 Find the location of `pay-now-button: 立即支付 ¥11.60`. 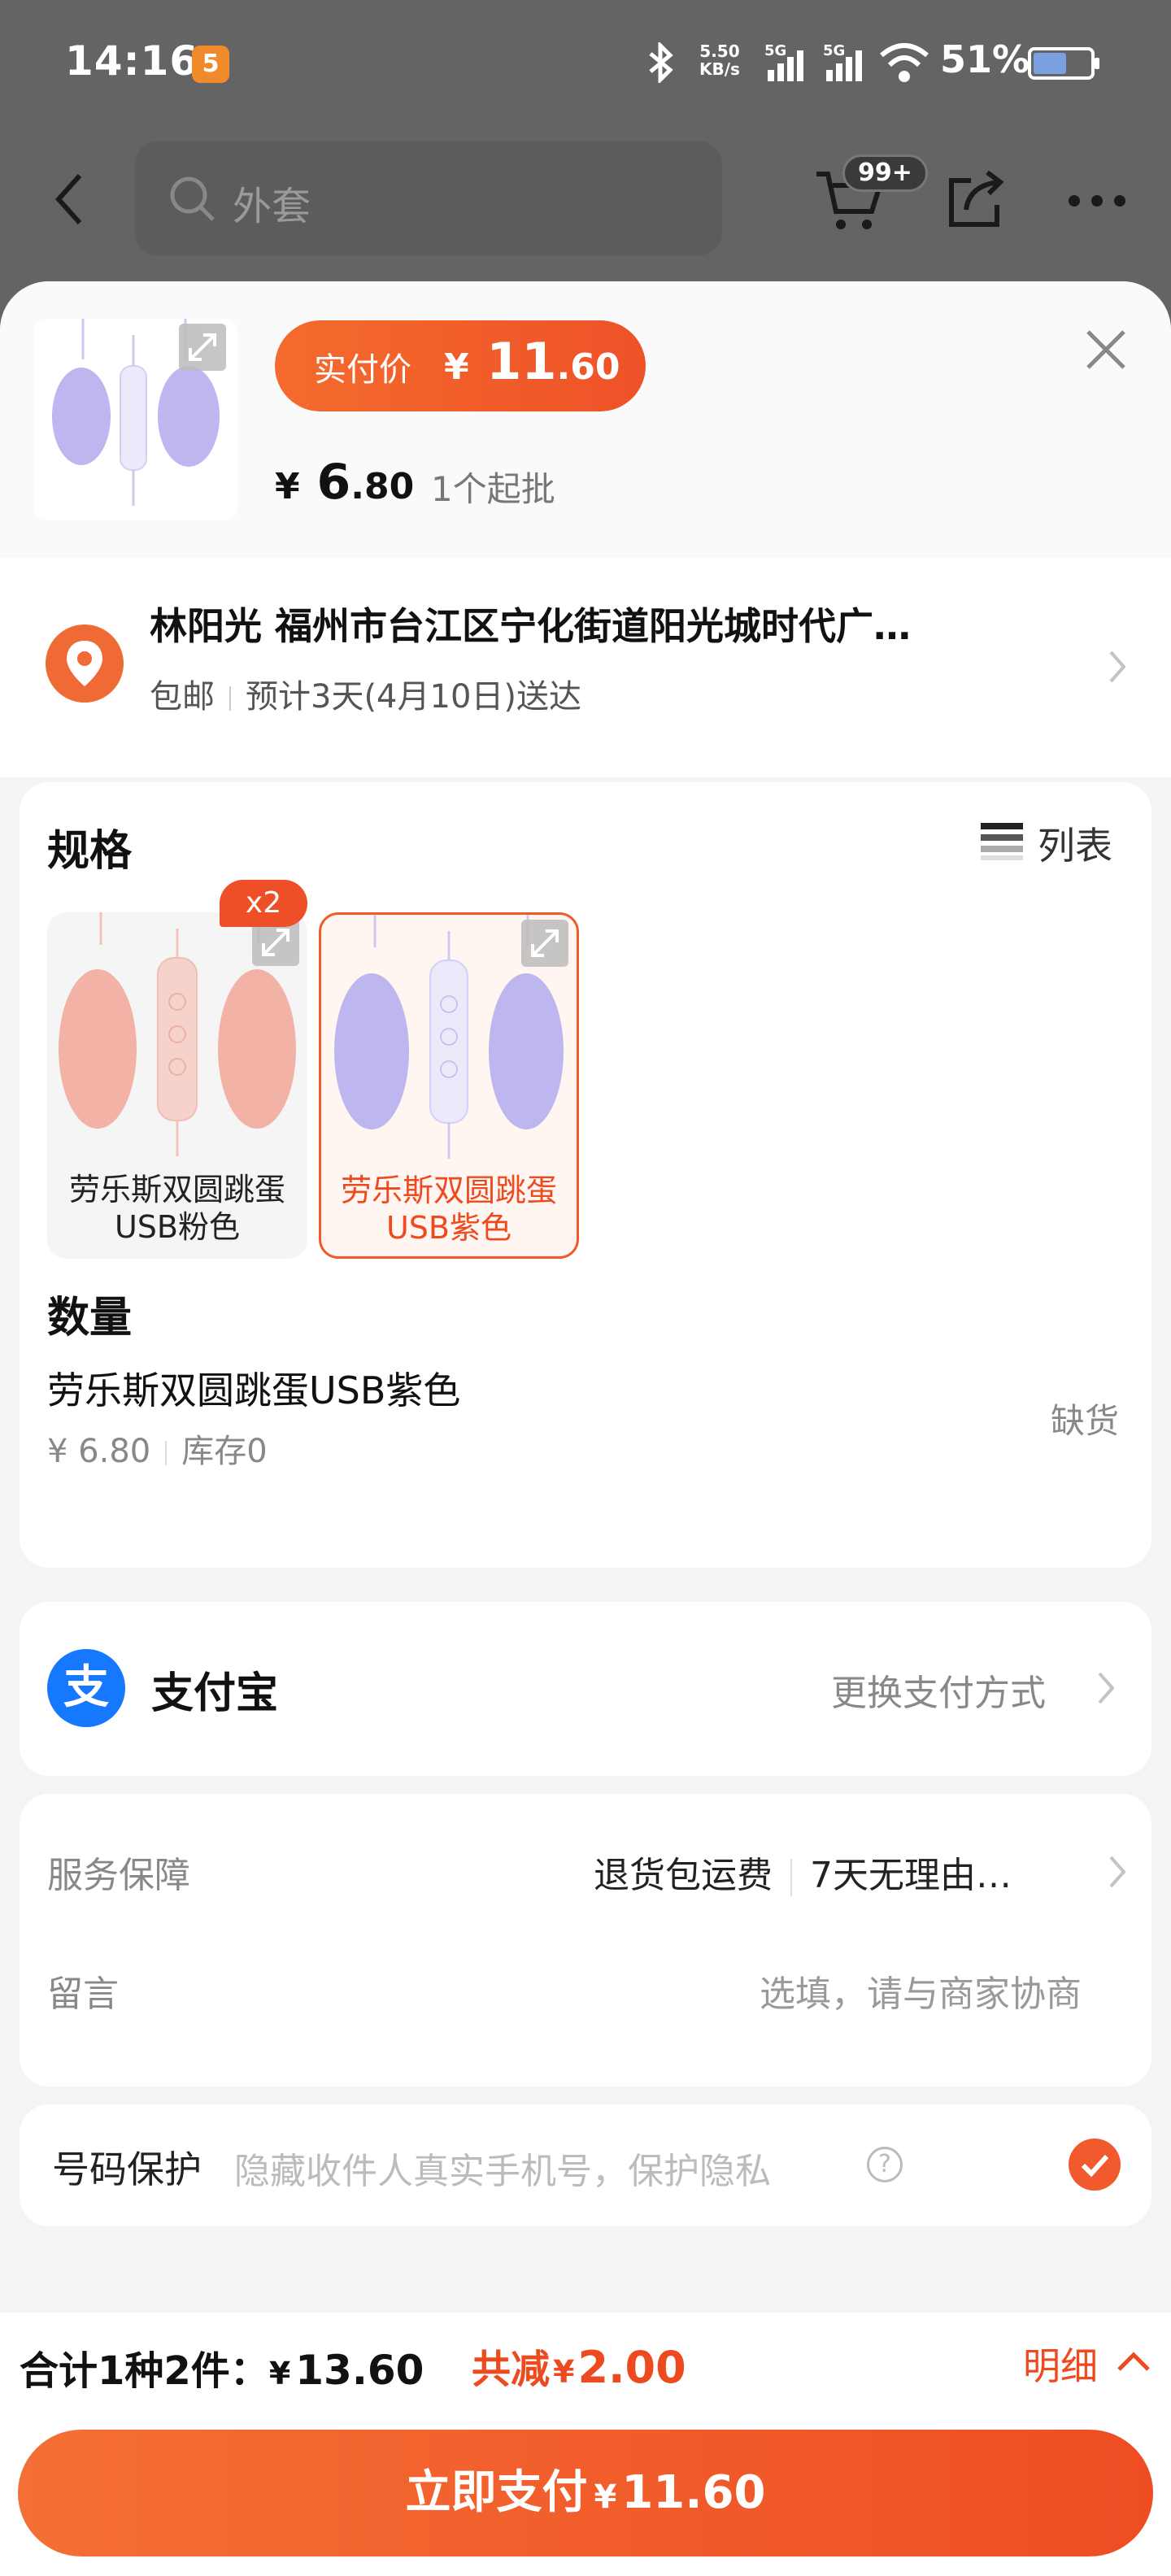

pay-now-button: 立即支付 ¥11.60 is located at coordinates (585, 2493).